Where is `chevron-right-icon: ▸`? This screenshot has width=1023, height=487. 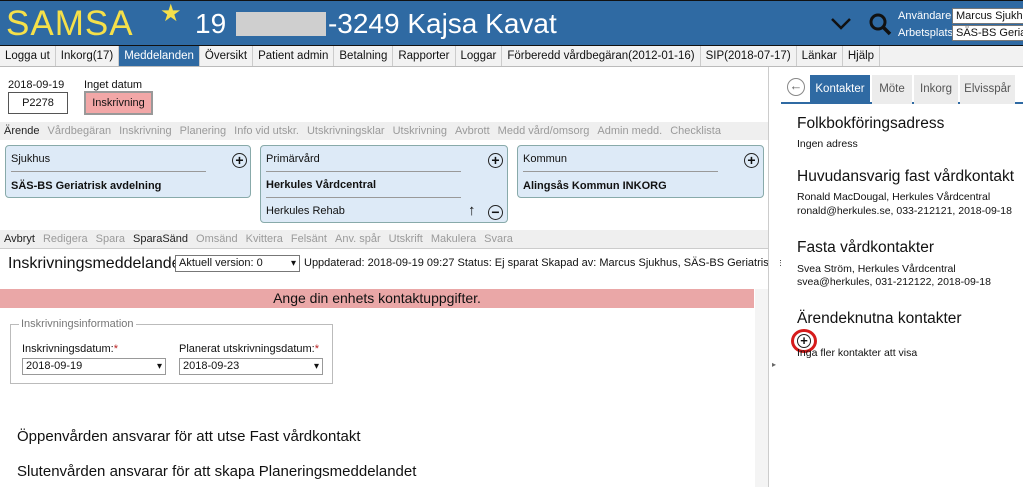
chevron-right-icon: ▸ is located at coordinates (774, 364).